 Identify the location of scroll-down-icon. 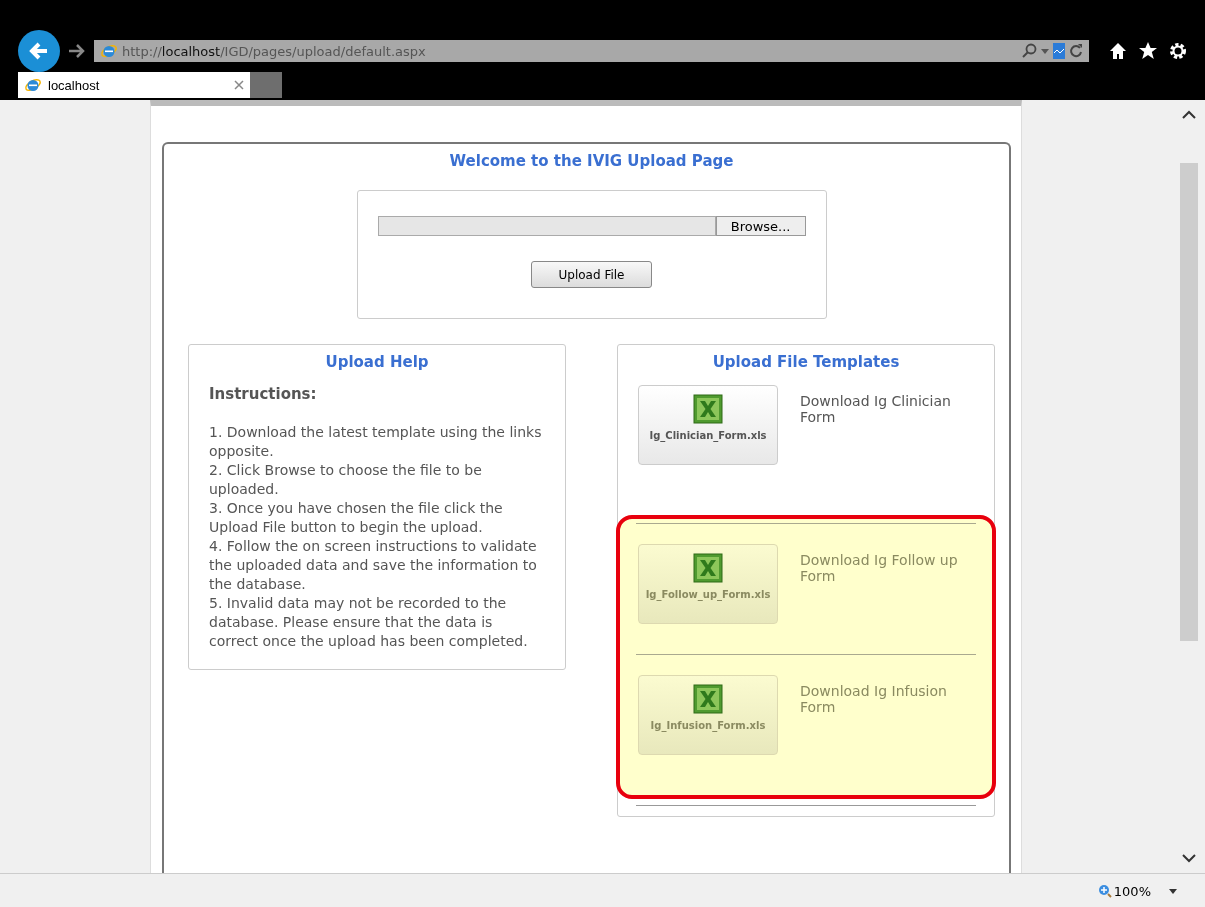
(1188, 858).